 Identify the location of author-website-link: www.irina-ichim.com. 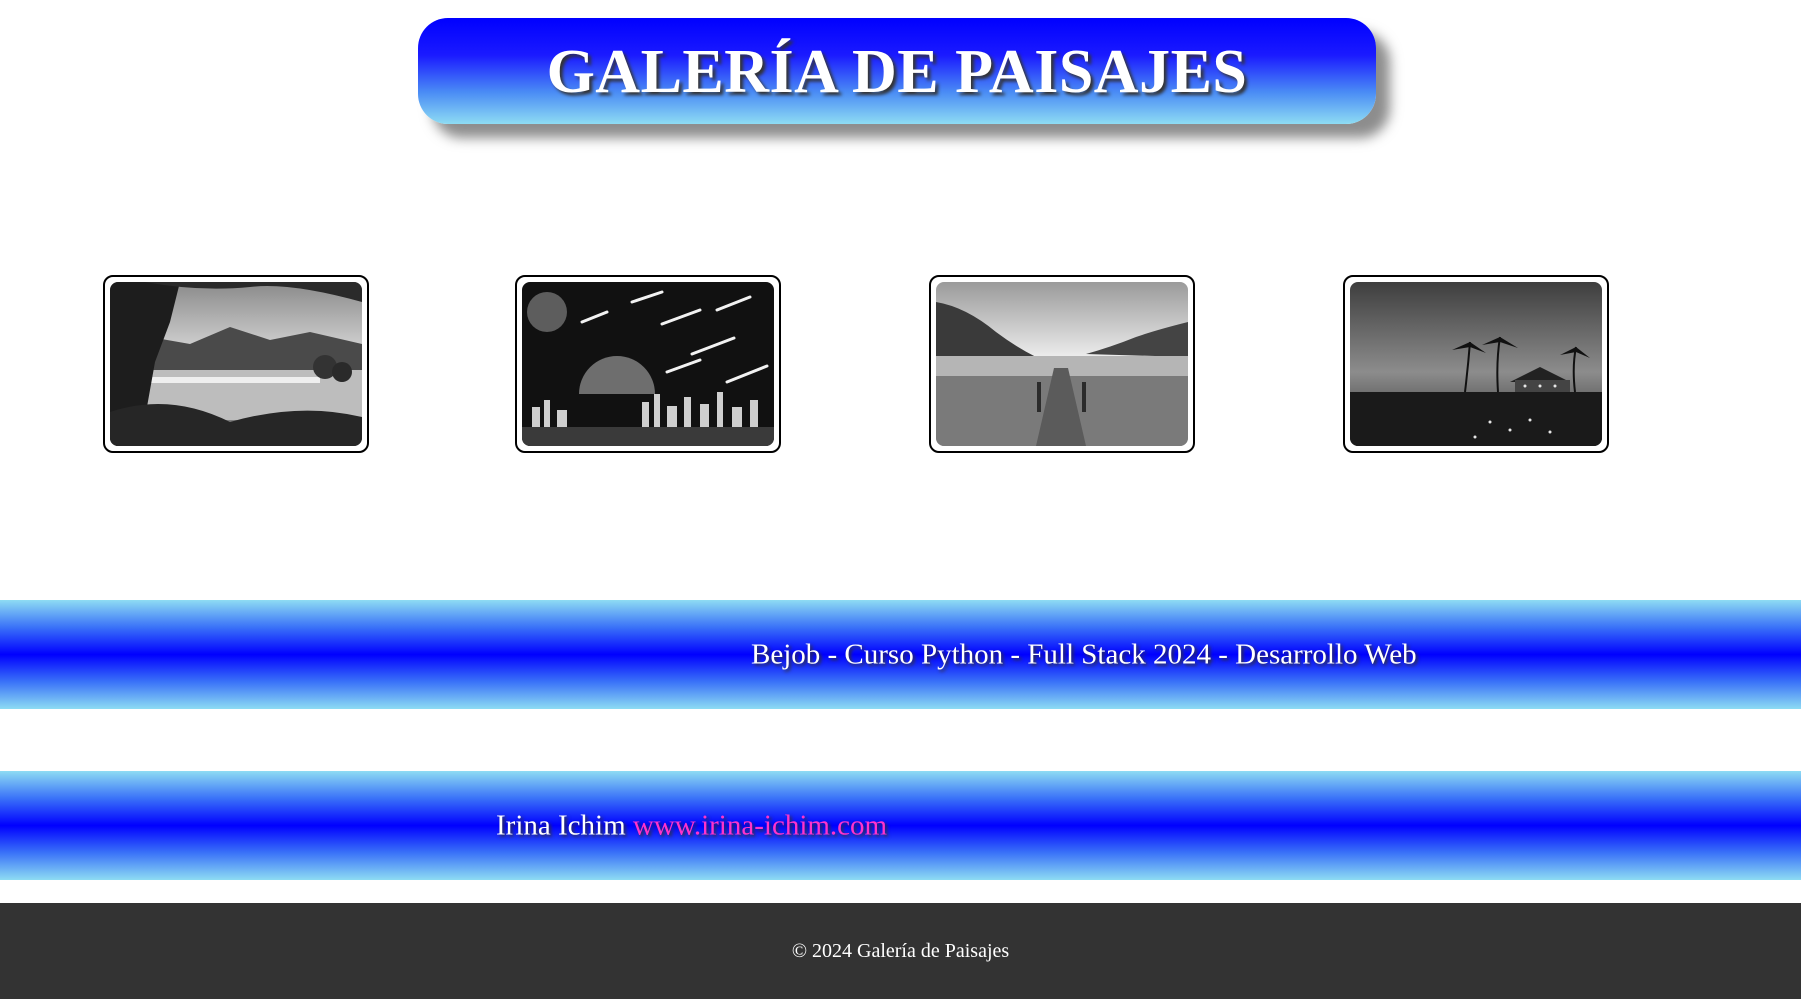
(760, 825).